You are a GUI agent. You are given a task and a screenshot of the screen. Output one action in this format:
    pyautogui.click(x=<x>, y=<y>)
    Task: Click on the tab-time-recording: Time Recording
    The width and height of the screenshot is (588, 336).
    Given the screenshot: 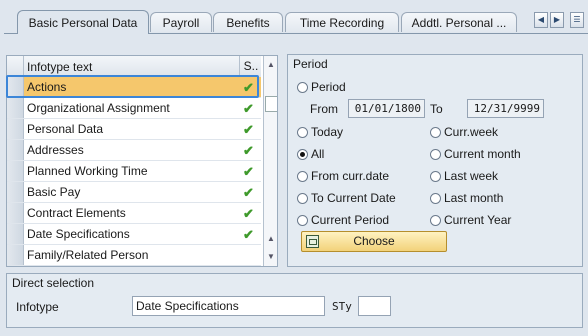 What is the action you would take?
    pyautogui.click(x=342, y=22)
    